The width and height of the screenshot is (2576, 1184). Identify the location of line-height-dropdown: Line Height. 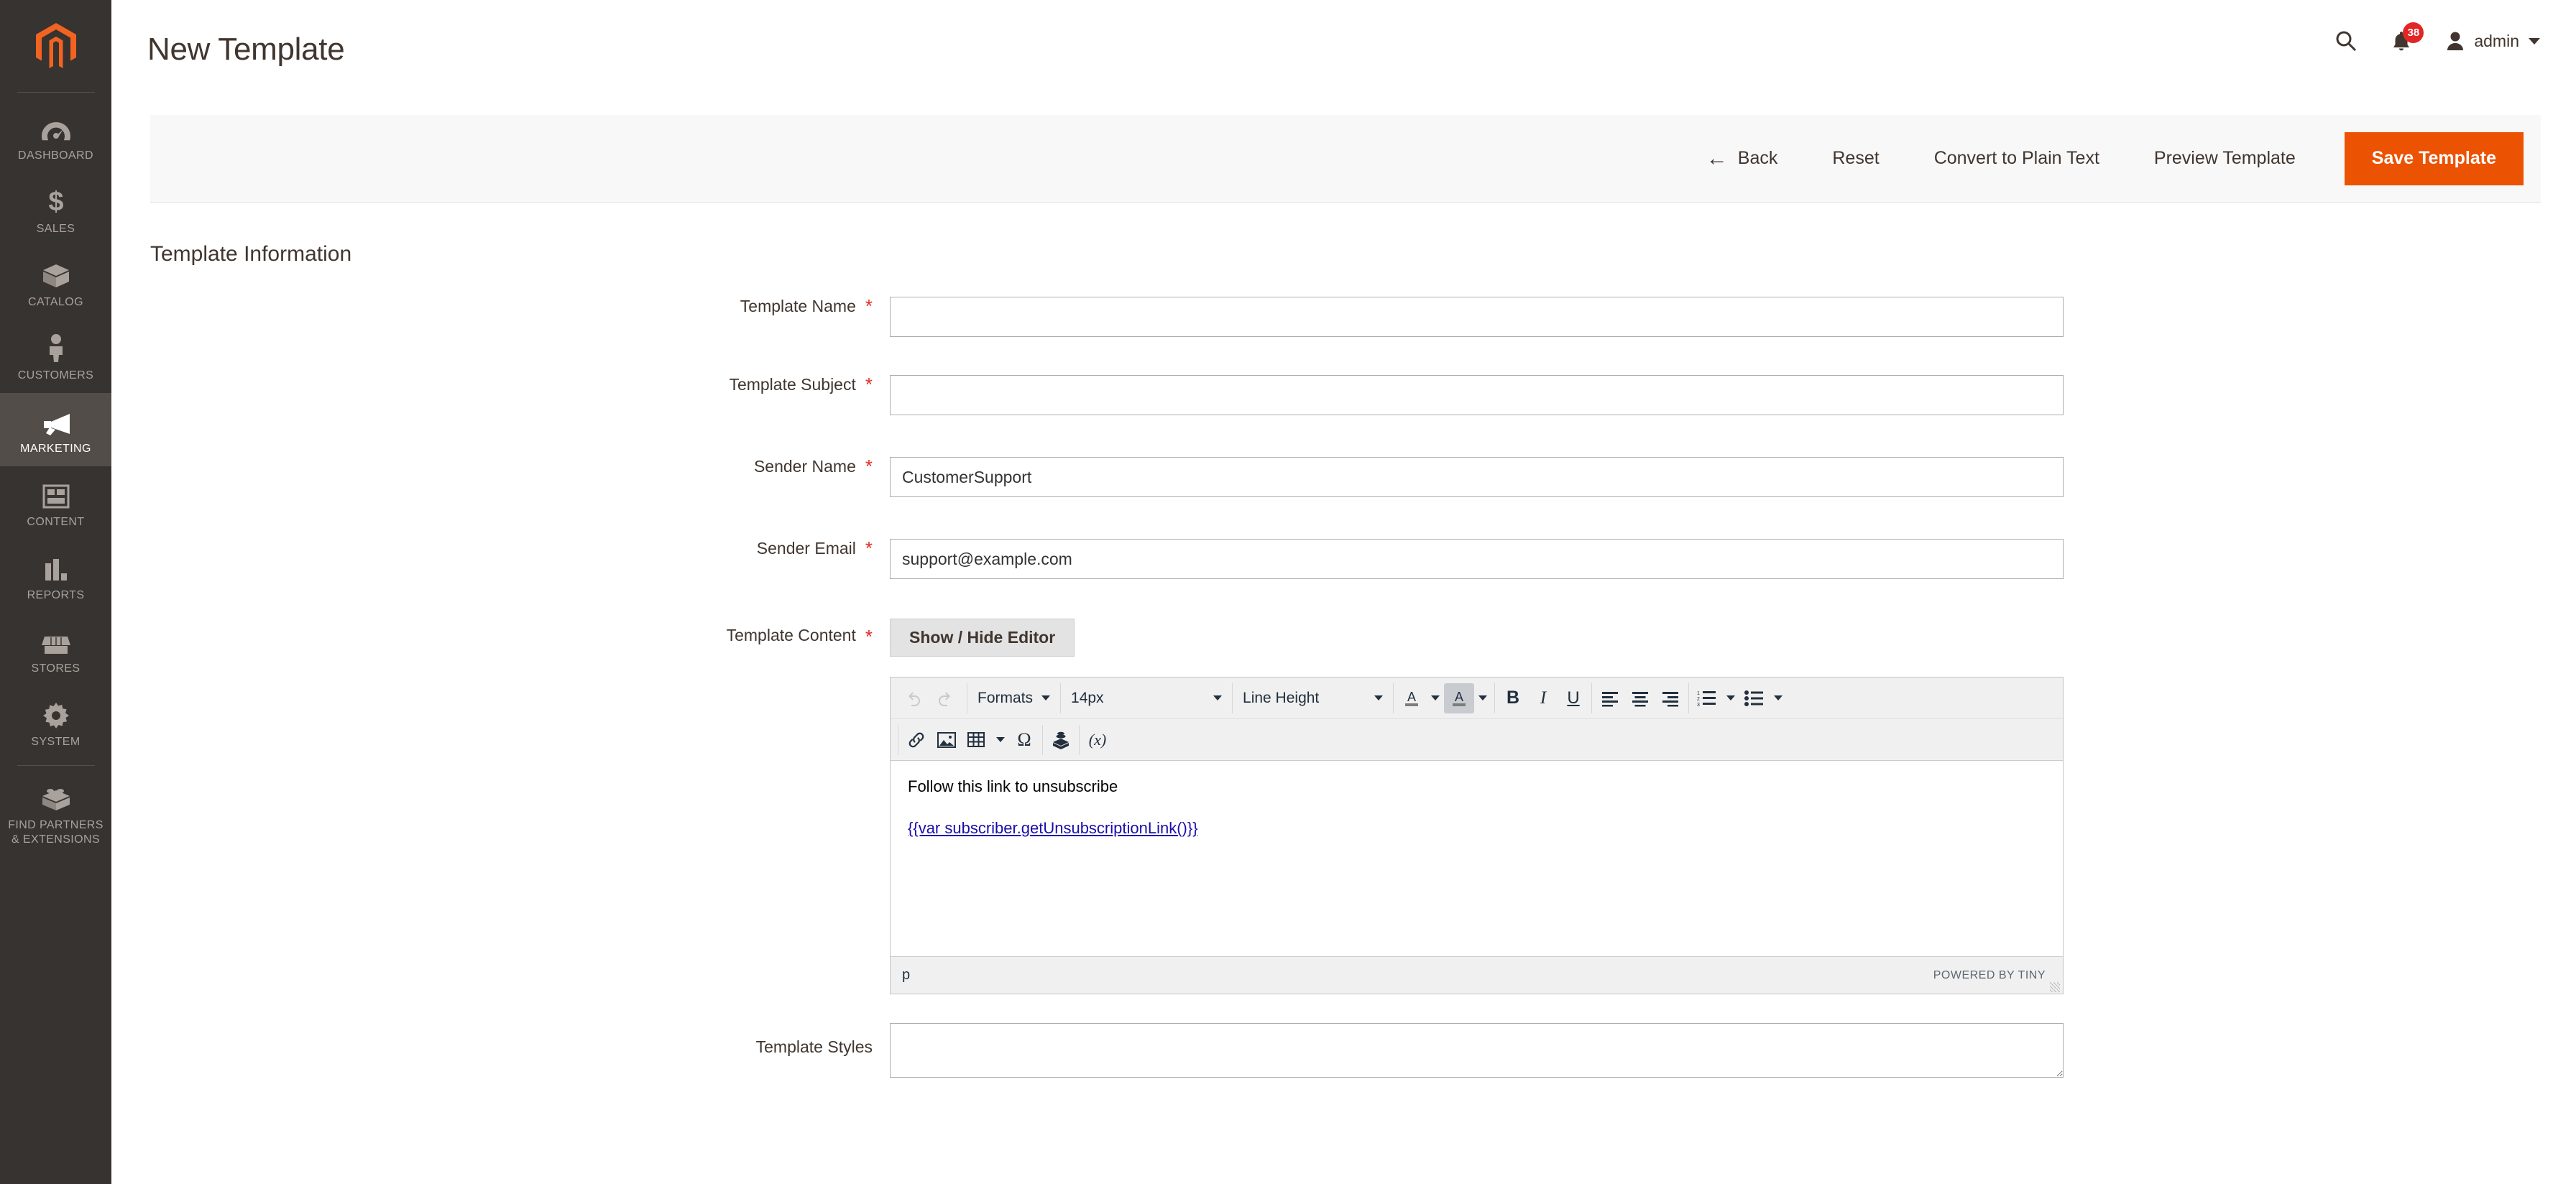
(1313, 698).